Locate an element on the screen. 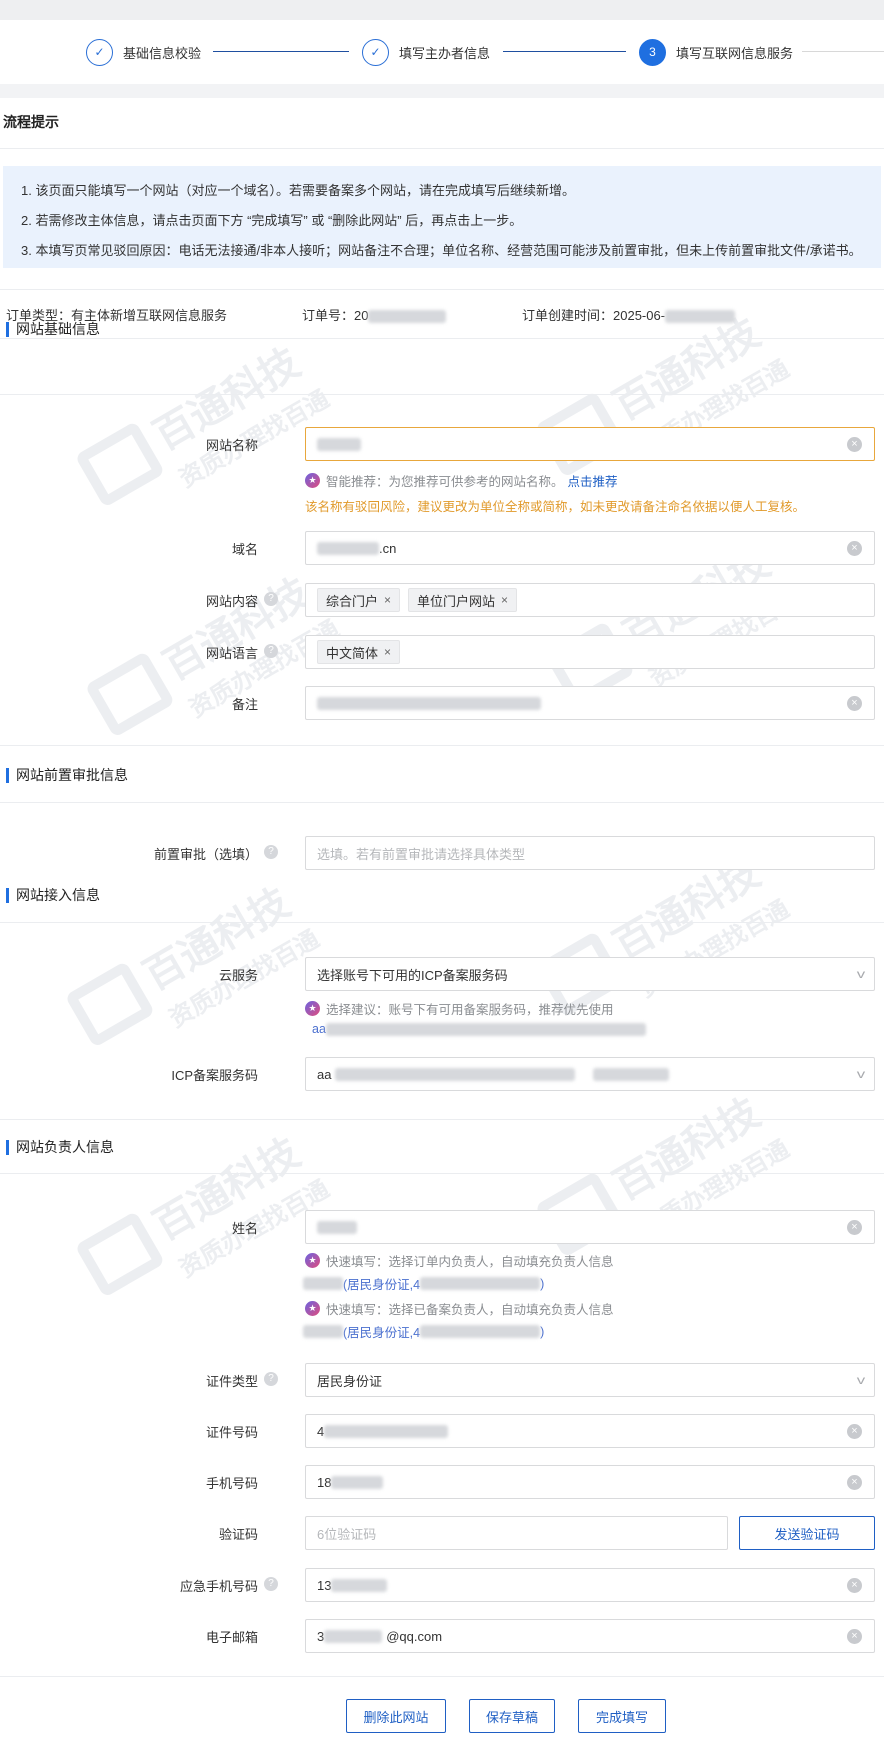 This screenshot has height=1757, width=884. save-draft-button: 保存草稿 is located at coordinates (512, 1716).